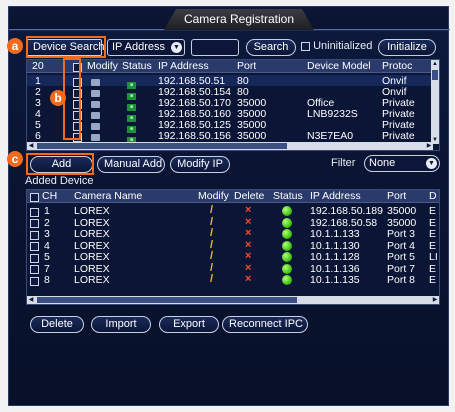  What do you see at coordinates (433, 196) in the screenshot?
I see `header-d: D` at bounding box center [433, 196].